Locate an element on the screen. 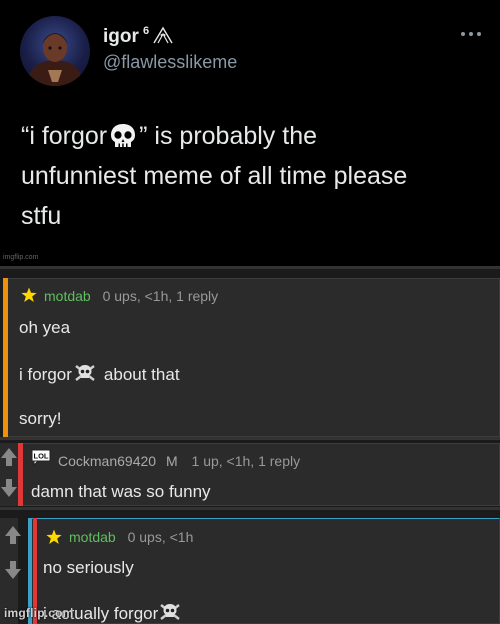 This screenshot has height=624, width=500. tweet-text-part-b: ” is probably the is located at coordinates (228, 136).